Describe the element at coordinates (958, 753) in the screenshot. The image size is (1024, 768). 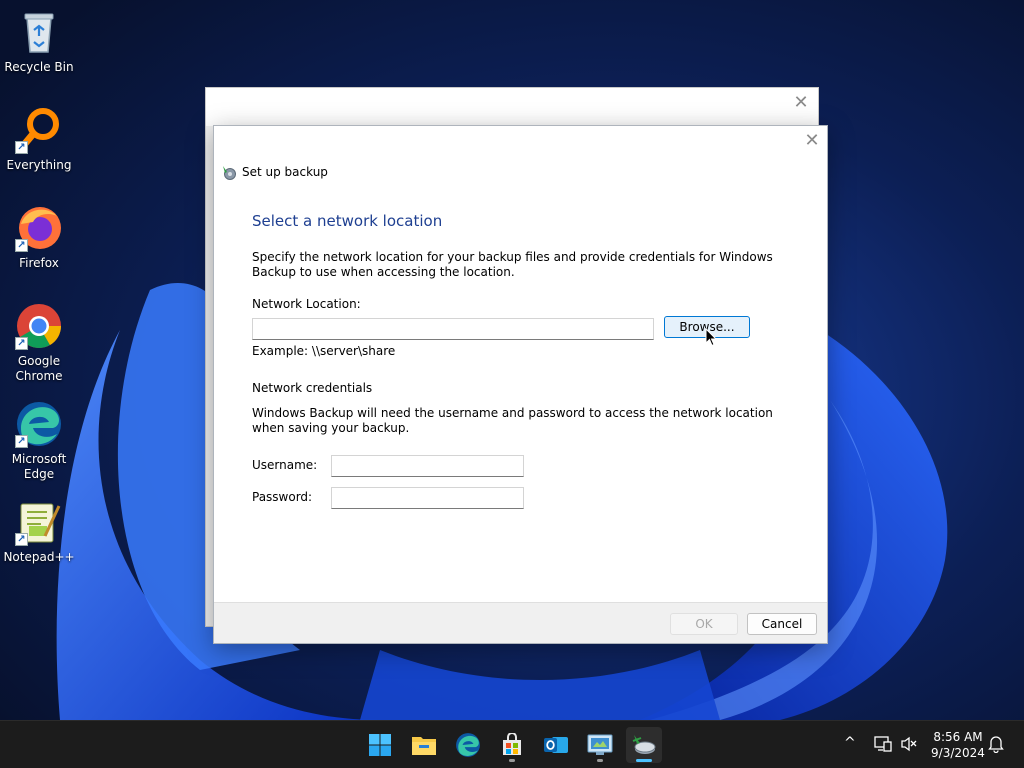
I see `clock-date: 9/3/2024` at that location.